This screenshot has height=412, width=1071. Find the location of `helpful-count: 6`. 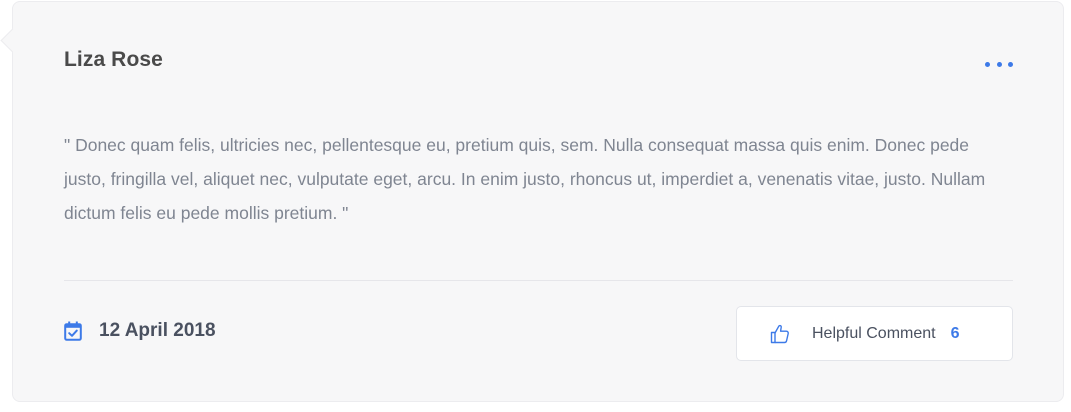

helpful-count: 6 is located at coordinates (955, 333).